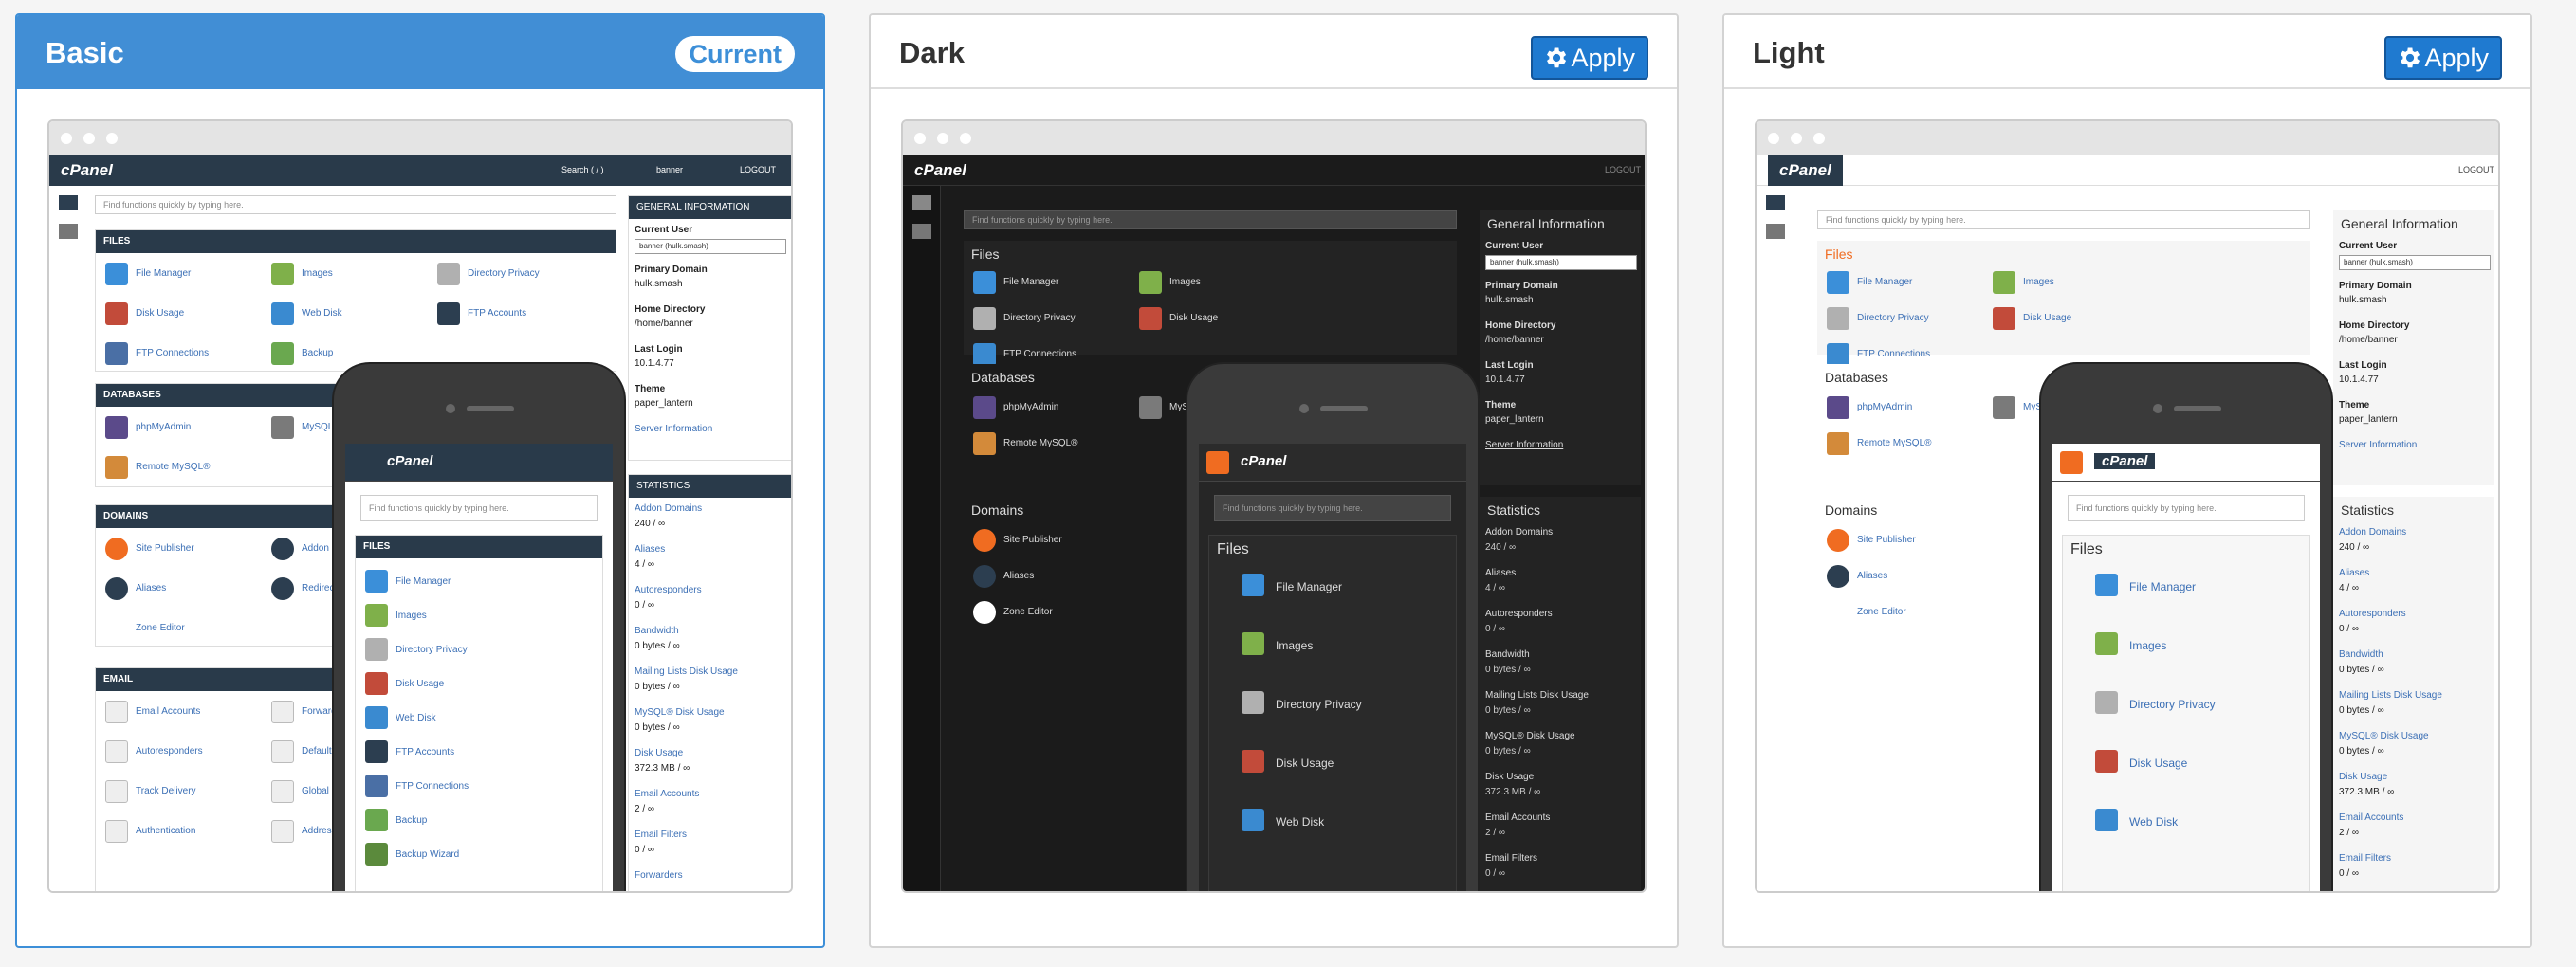  What do you see at coordinates (582, 169) in the screenshot?
I see `search-label: Search ( / )` at bounding box center [582, 169].